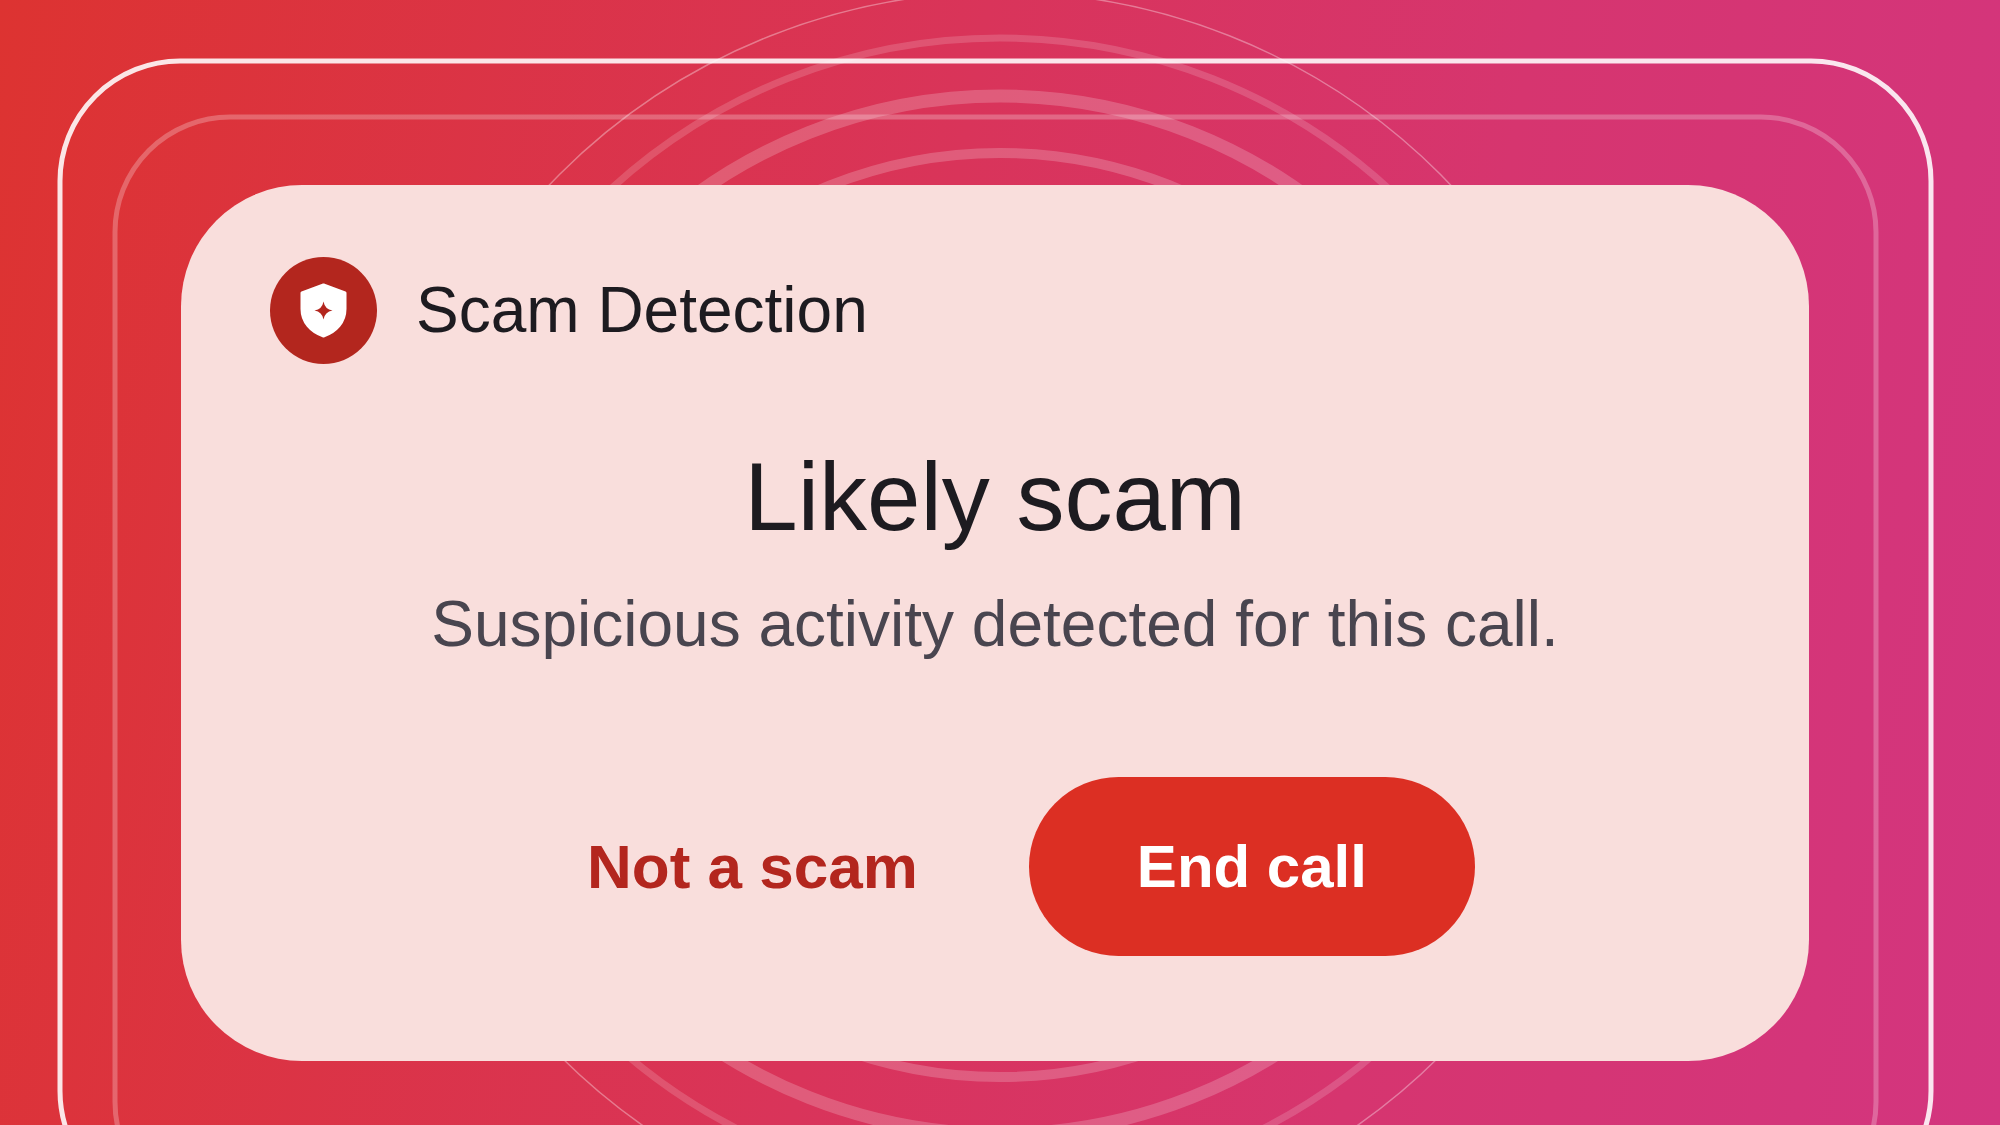 The height and width of the screenshot is (1125, 2000). Describe the element at coordinates (752, 866) in the screenshot. I see `secondary-action-button: Not a scam` at that location.